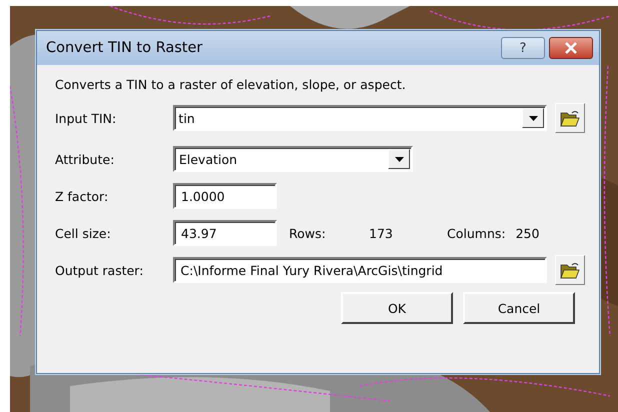  What do you see at coordinates (125, 48) in the screenshot?
I see `window-title: Convert TIN to Raster` at bounding box center [125, 48].